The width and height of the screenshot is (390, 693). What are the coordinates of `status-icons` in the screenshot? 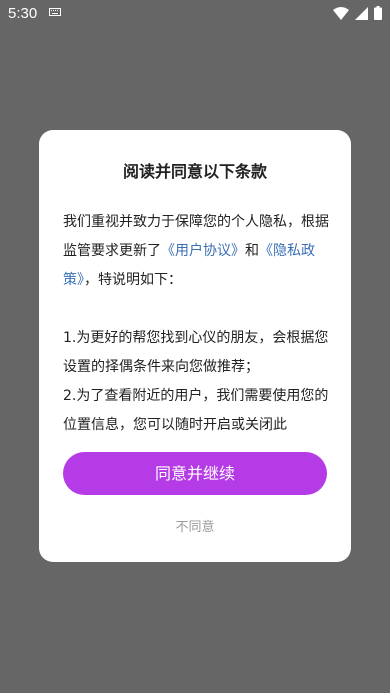 It's located at (357, 13).